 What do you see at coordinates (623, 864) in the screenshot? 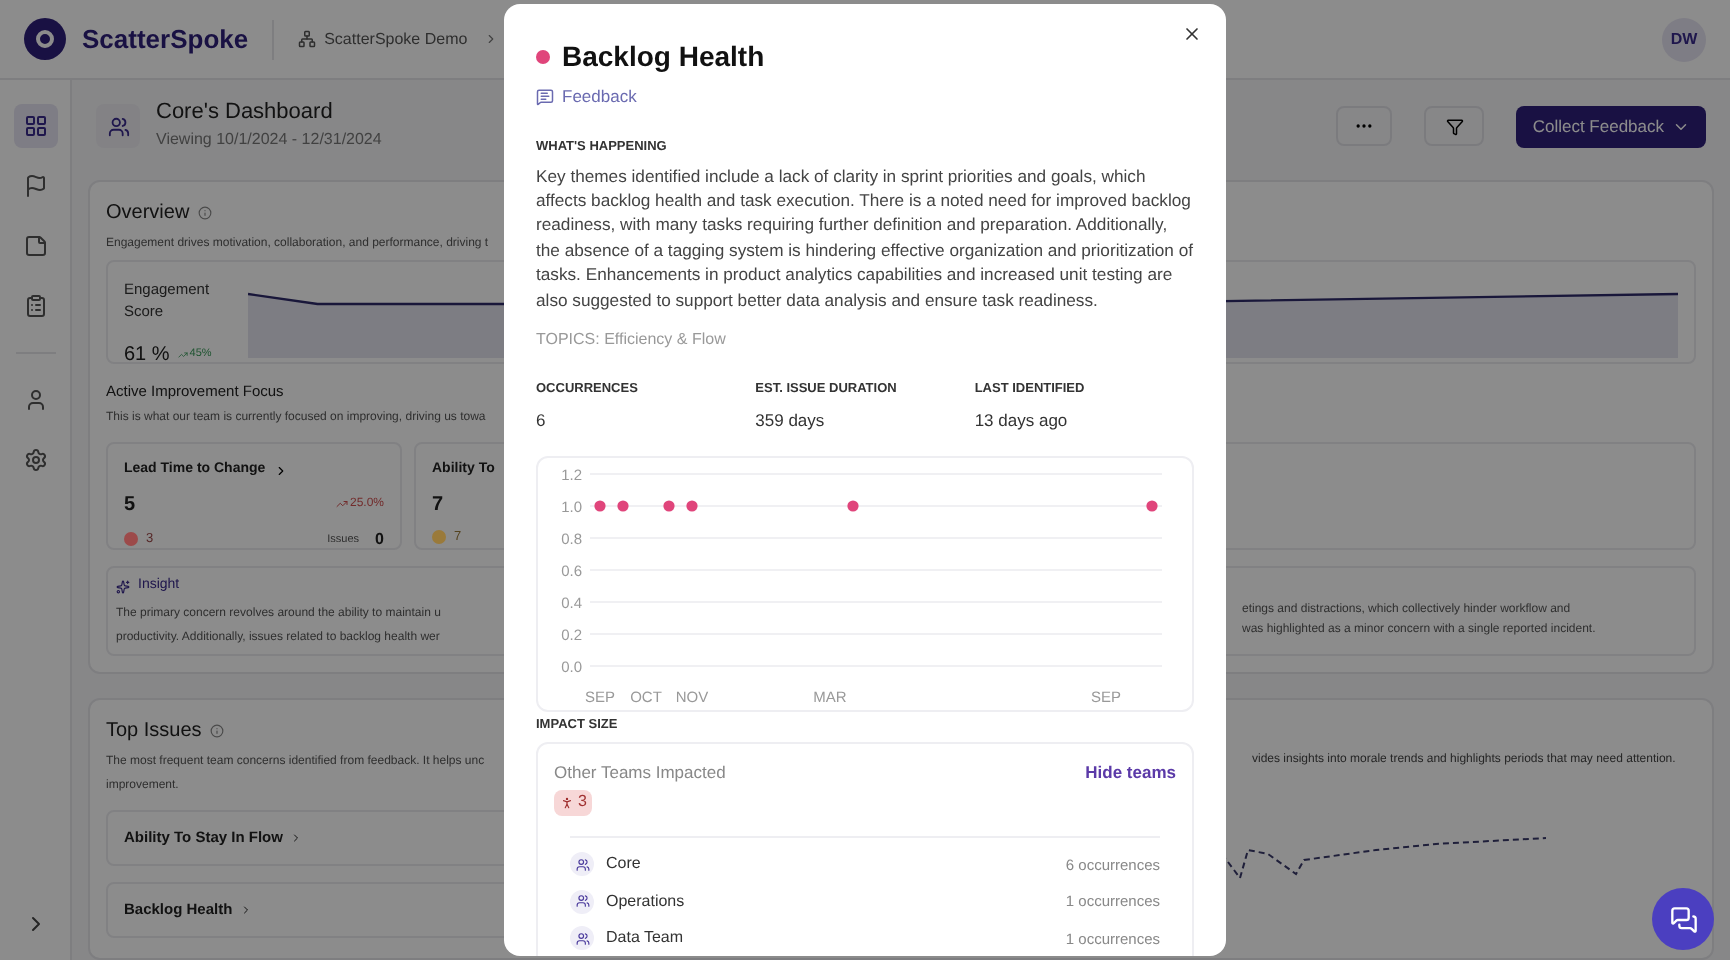
I see `team-name: Core` at bounding box center [623, 864].